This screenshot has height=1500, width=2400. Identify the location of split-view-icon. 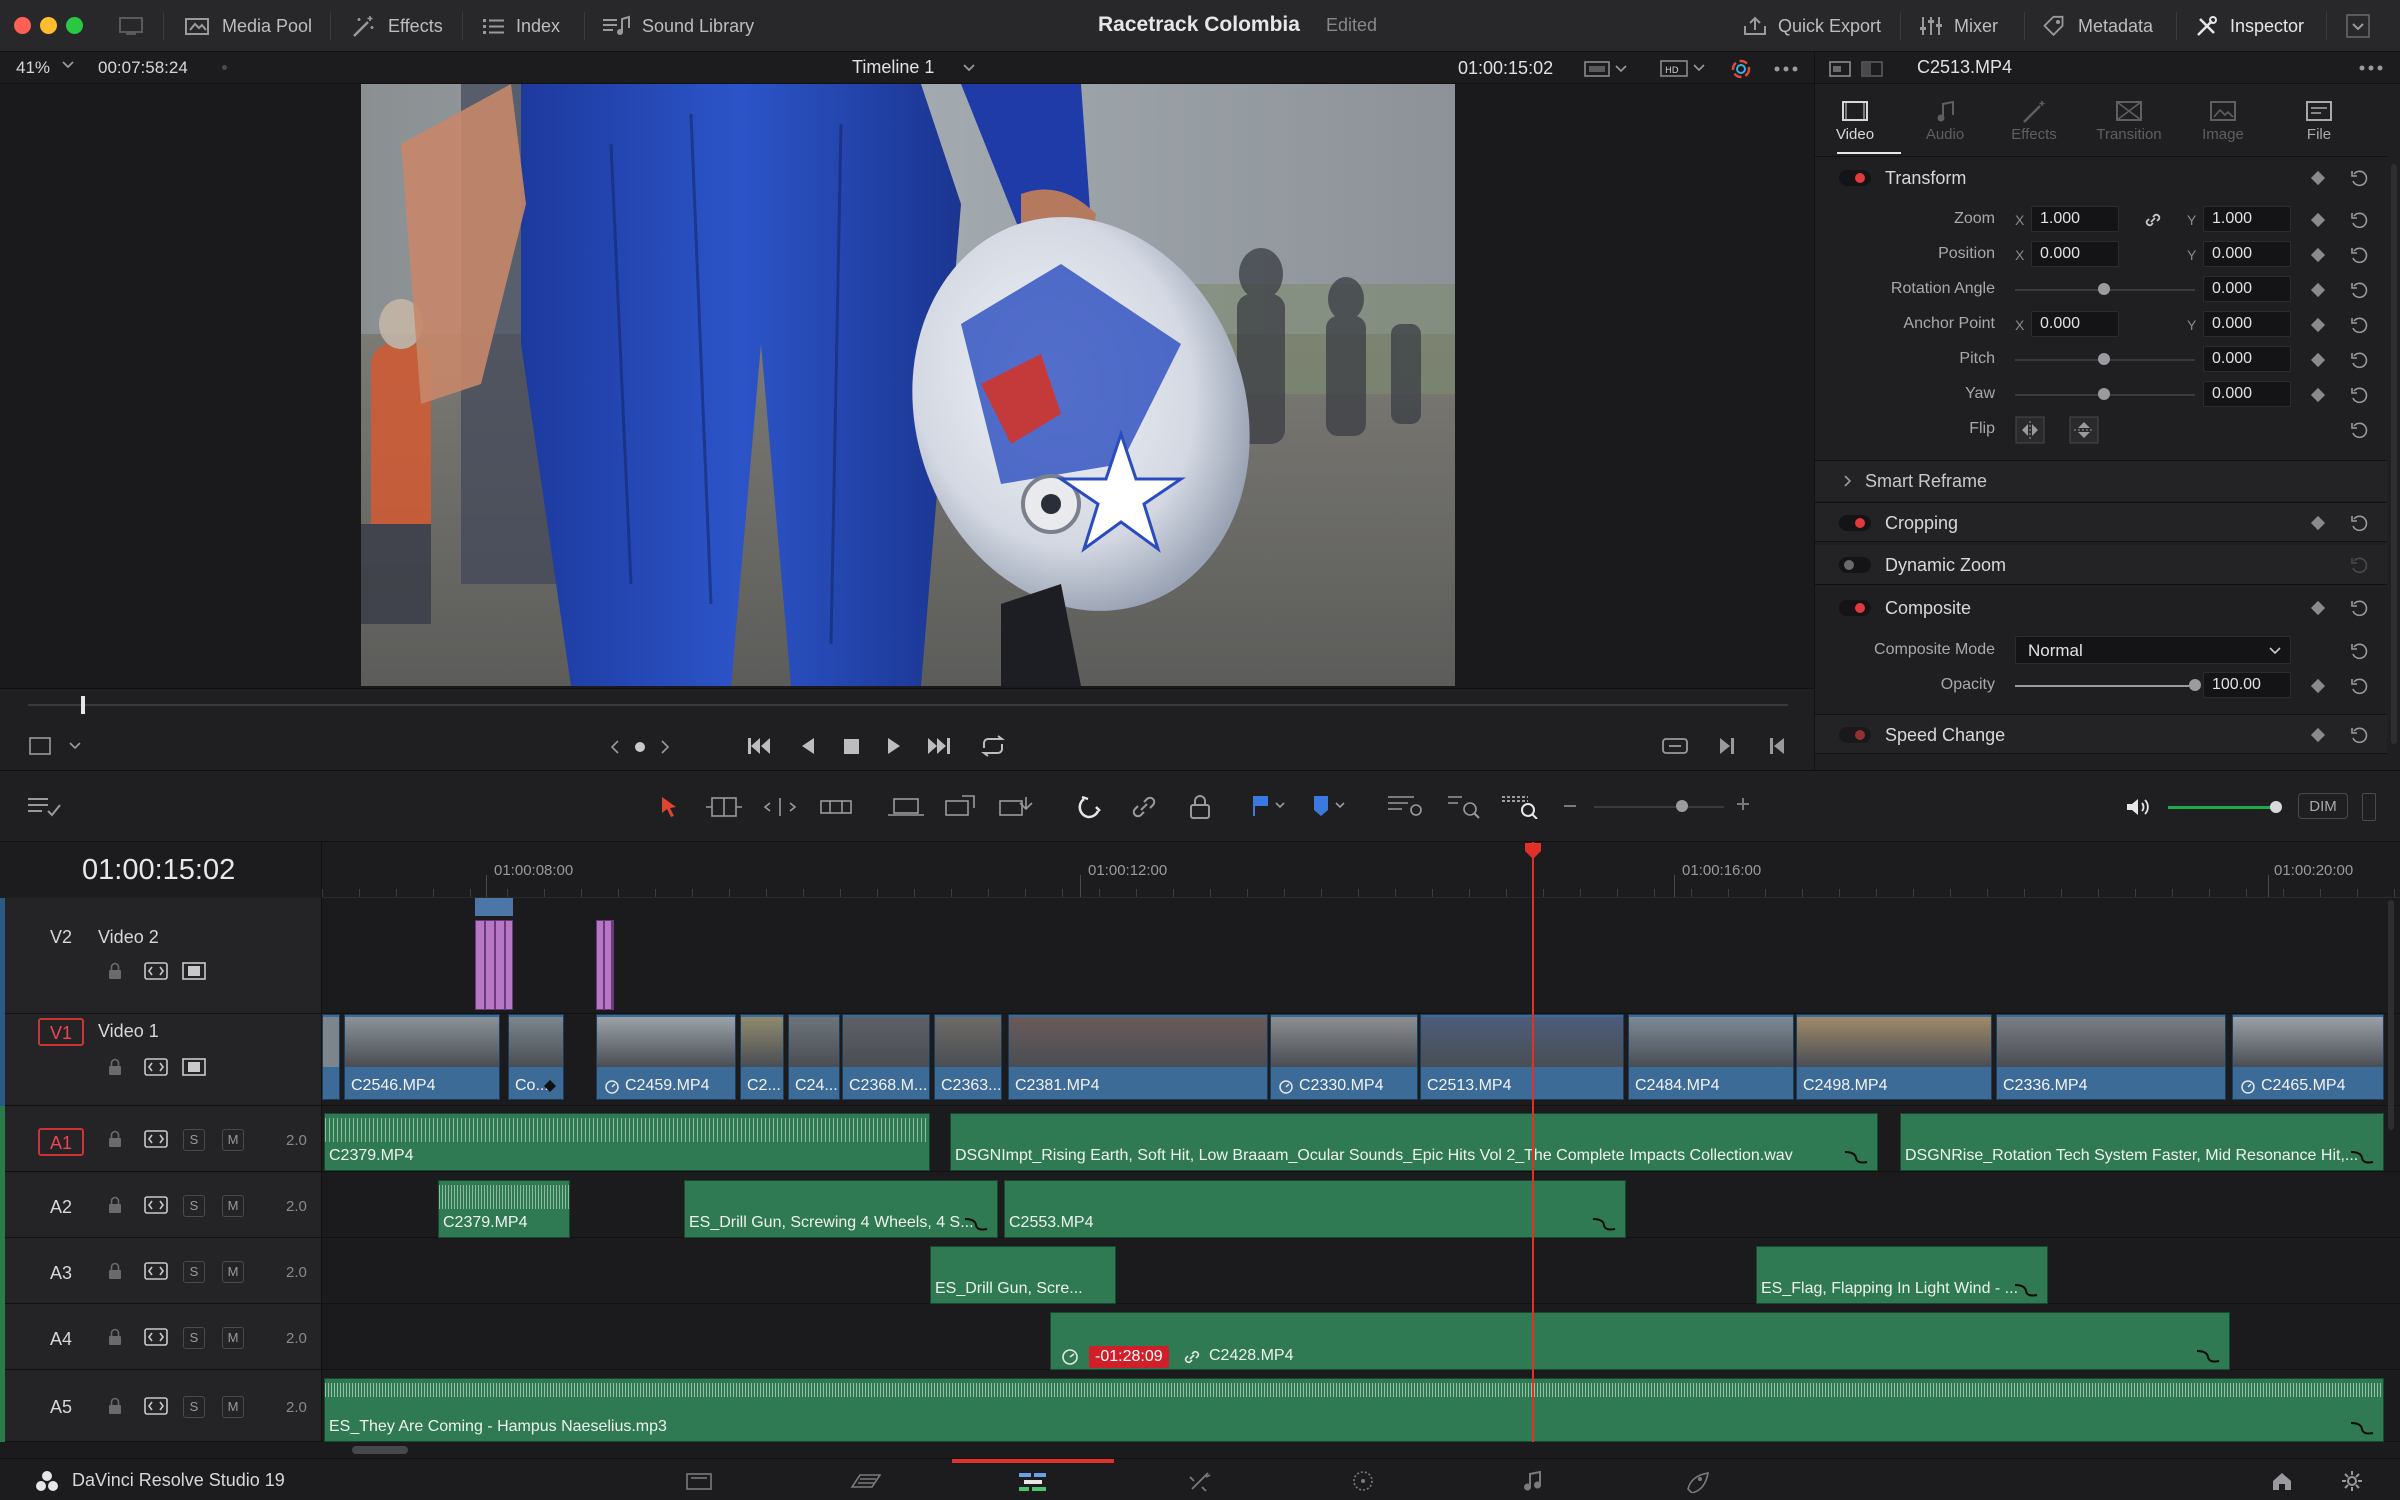
(1872, 69).